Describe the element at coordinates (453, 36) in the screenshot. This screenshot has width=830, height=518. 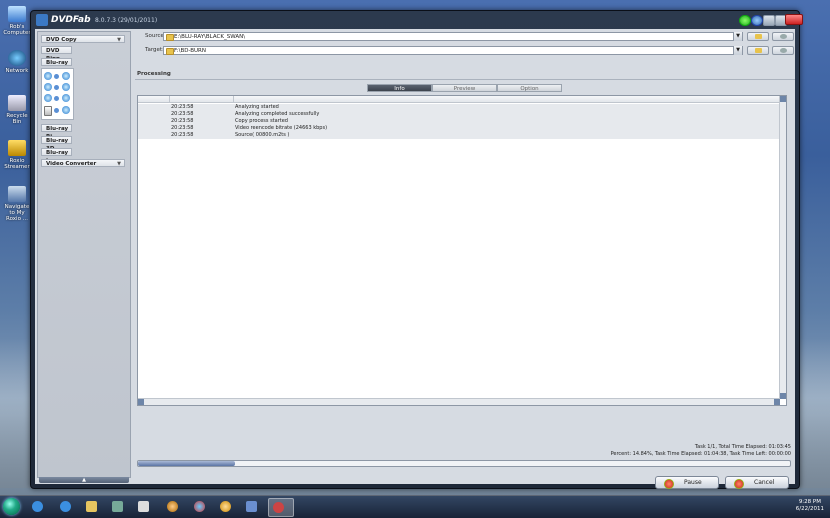
I see `source-input: E:\BLU-RAY\BLACK_SWAN\ ▼` at that location.